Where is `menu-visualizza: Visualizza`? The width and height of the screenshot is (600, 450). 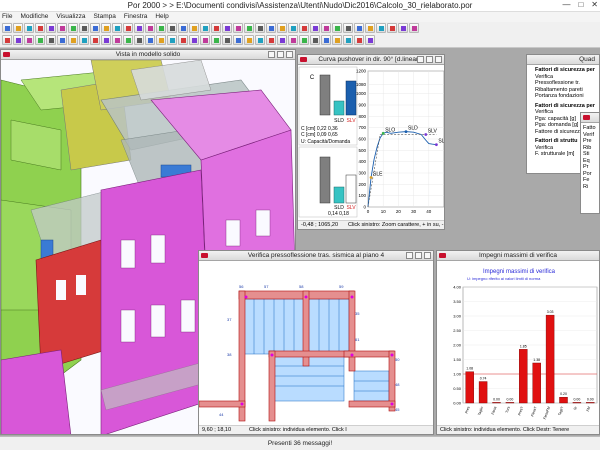 menu-visualizza: Visualizza is located at coordinates (70, 17).